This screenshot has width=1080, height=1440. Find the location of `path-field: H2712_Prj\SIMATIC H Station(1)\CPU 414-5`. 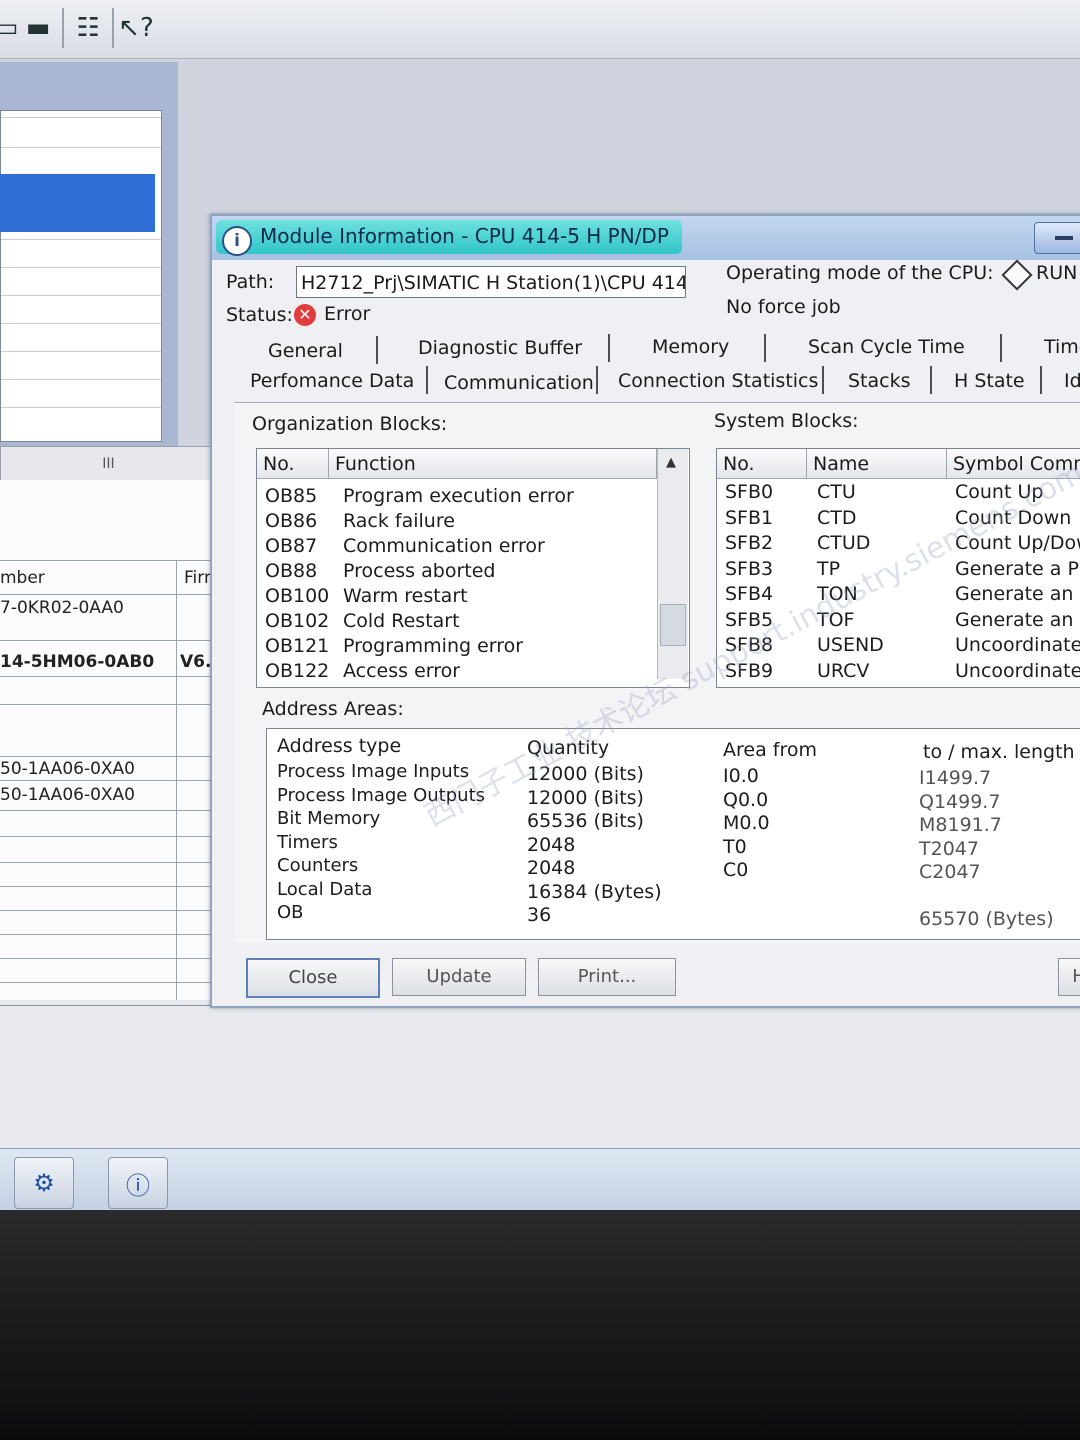

path-field: H2712_Prj\SIMATIC H Station(1)\CPU 414-5 is located at coordinates (491, 282).